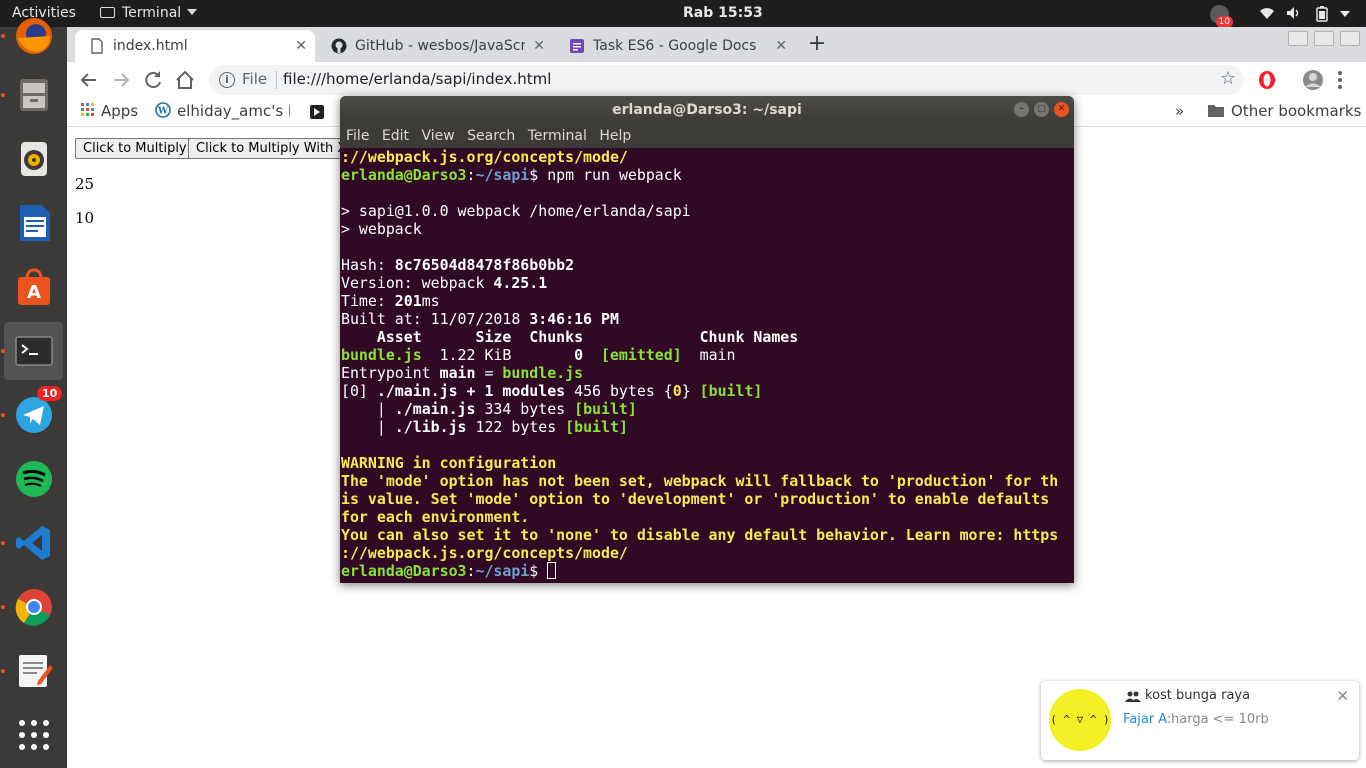  Describe the element at coordinates (723, 13) in the screenshot. I see `clock: Rab 15:53` at that location.